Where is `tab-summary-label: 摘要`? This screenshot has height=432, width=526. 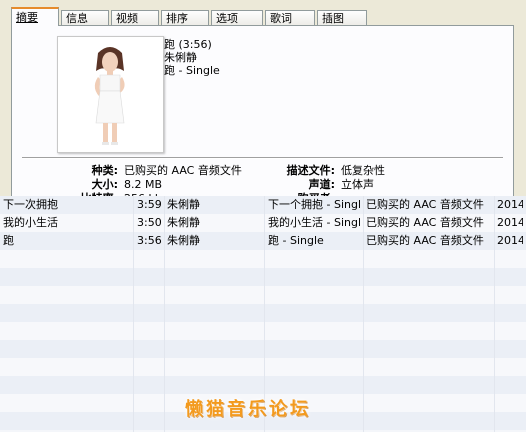 tab-summary-label: 摘要 is located at coordinates (27, 17).